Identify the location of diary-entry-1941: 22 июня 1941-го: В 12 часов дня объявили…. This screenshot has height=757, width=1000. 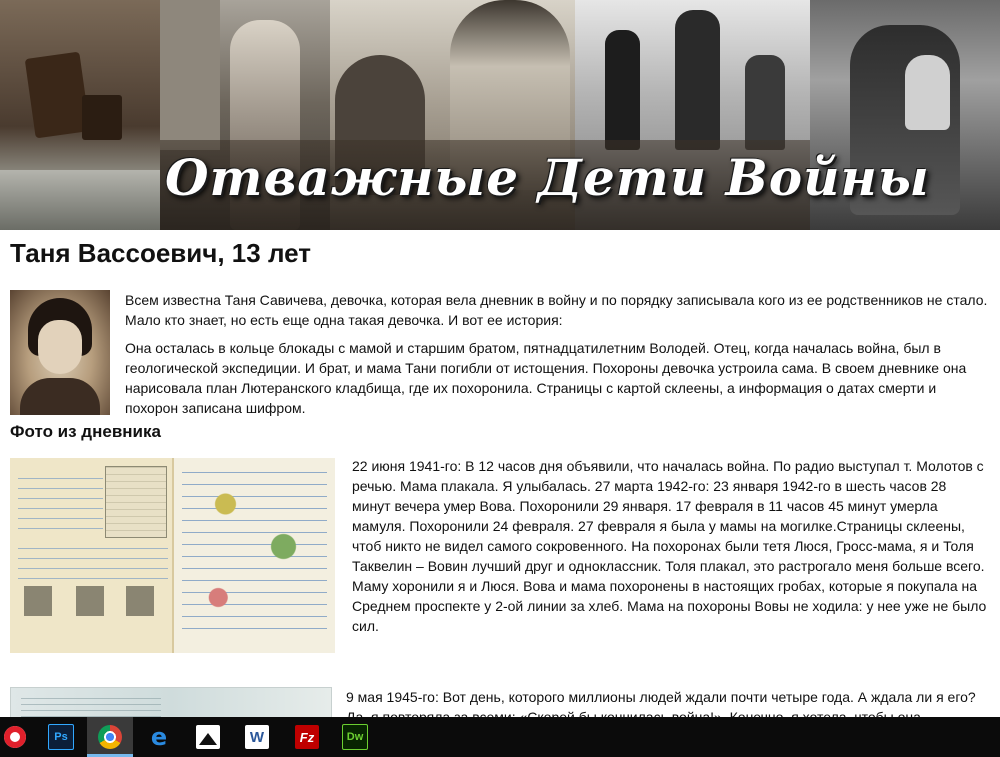
(669, 546).